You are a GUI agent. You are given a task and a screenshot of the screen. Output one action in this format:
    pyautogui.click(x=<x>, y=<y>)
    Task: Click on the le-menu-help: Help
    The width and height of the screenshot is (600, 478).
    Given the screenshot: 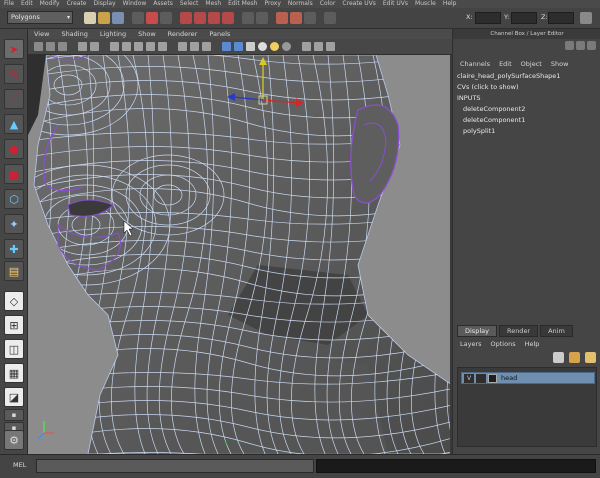 What is the action you would take?
    pyautogui.click(x=532, y=344)
    